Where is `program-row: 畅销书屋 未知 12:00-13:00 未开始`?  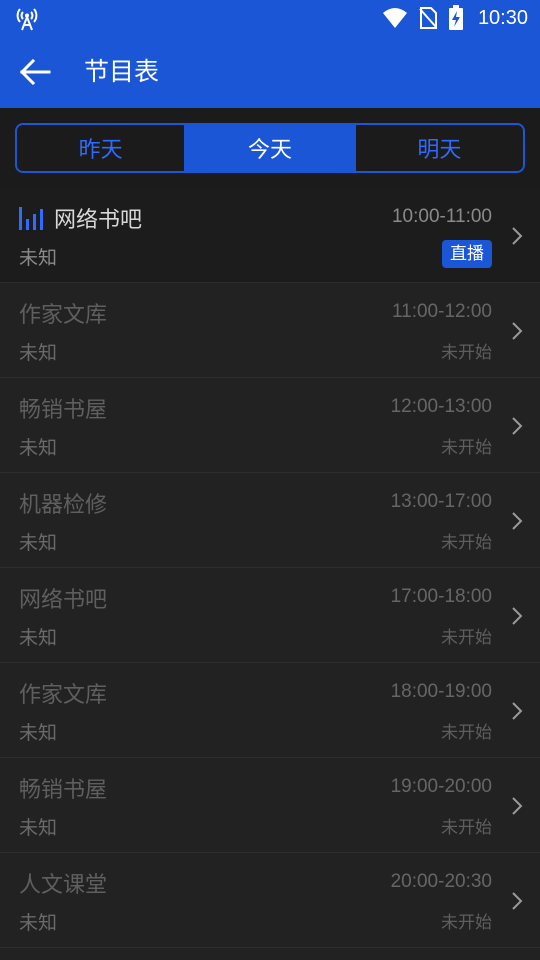
program-row: 畅销书屋 未知 12:00-13:00 未开始 is located at coordinates (270, 425).